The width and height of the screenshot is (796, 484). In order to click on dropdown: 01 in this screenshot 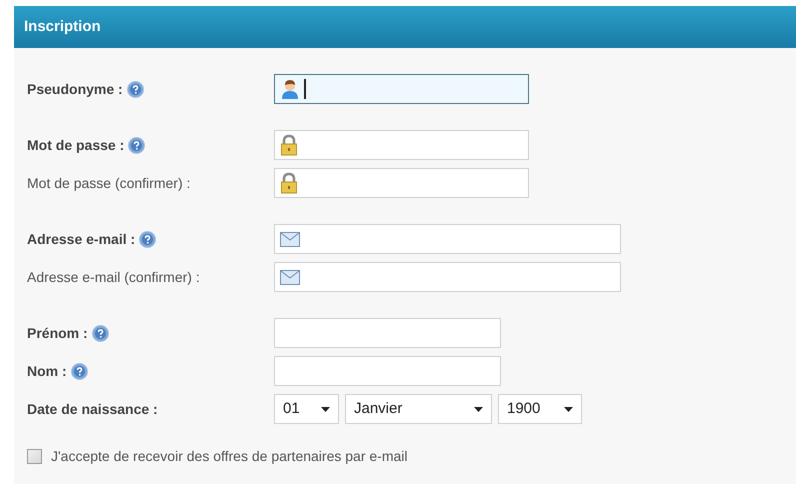, I will do `click(306, 409)`.